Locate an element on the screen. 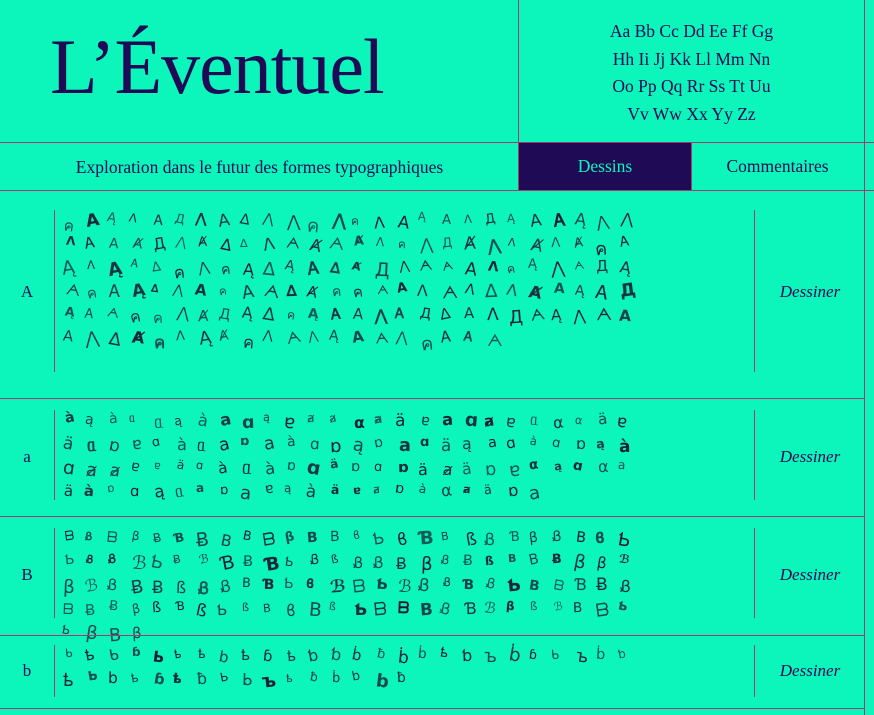 The image size is (874, 715). alphabet-line: Vv Ww Xx Yy Zz is located at coordinates (691, 113).